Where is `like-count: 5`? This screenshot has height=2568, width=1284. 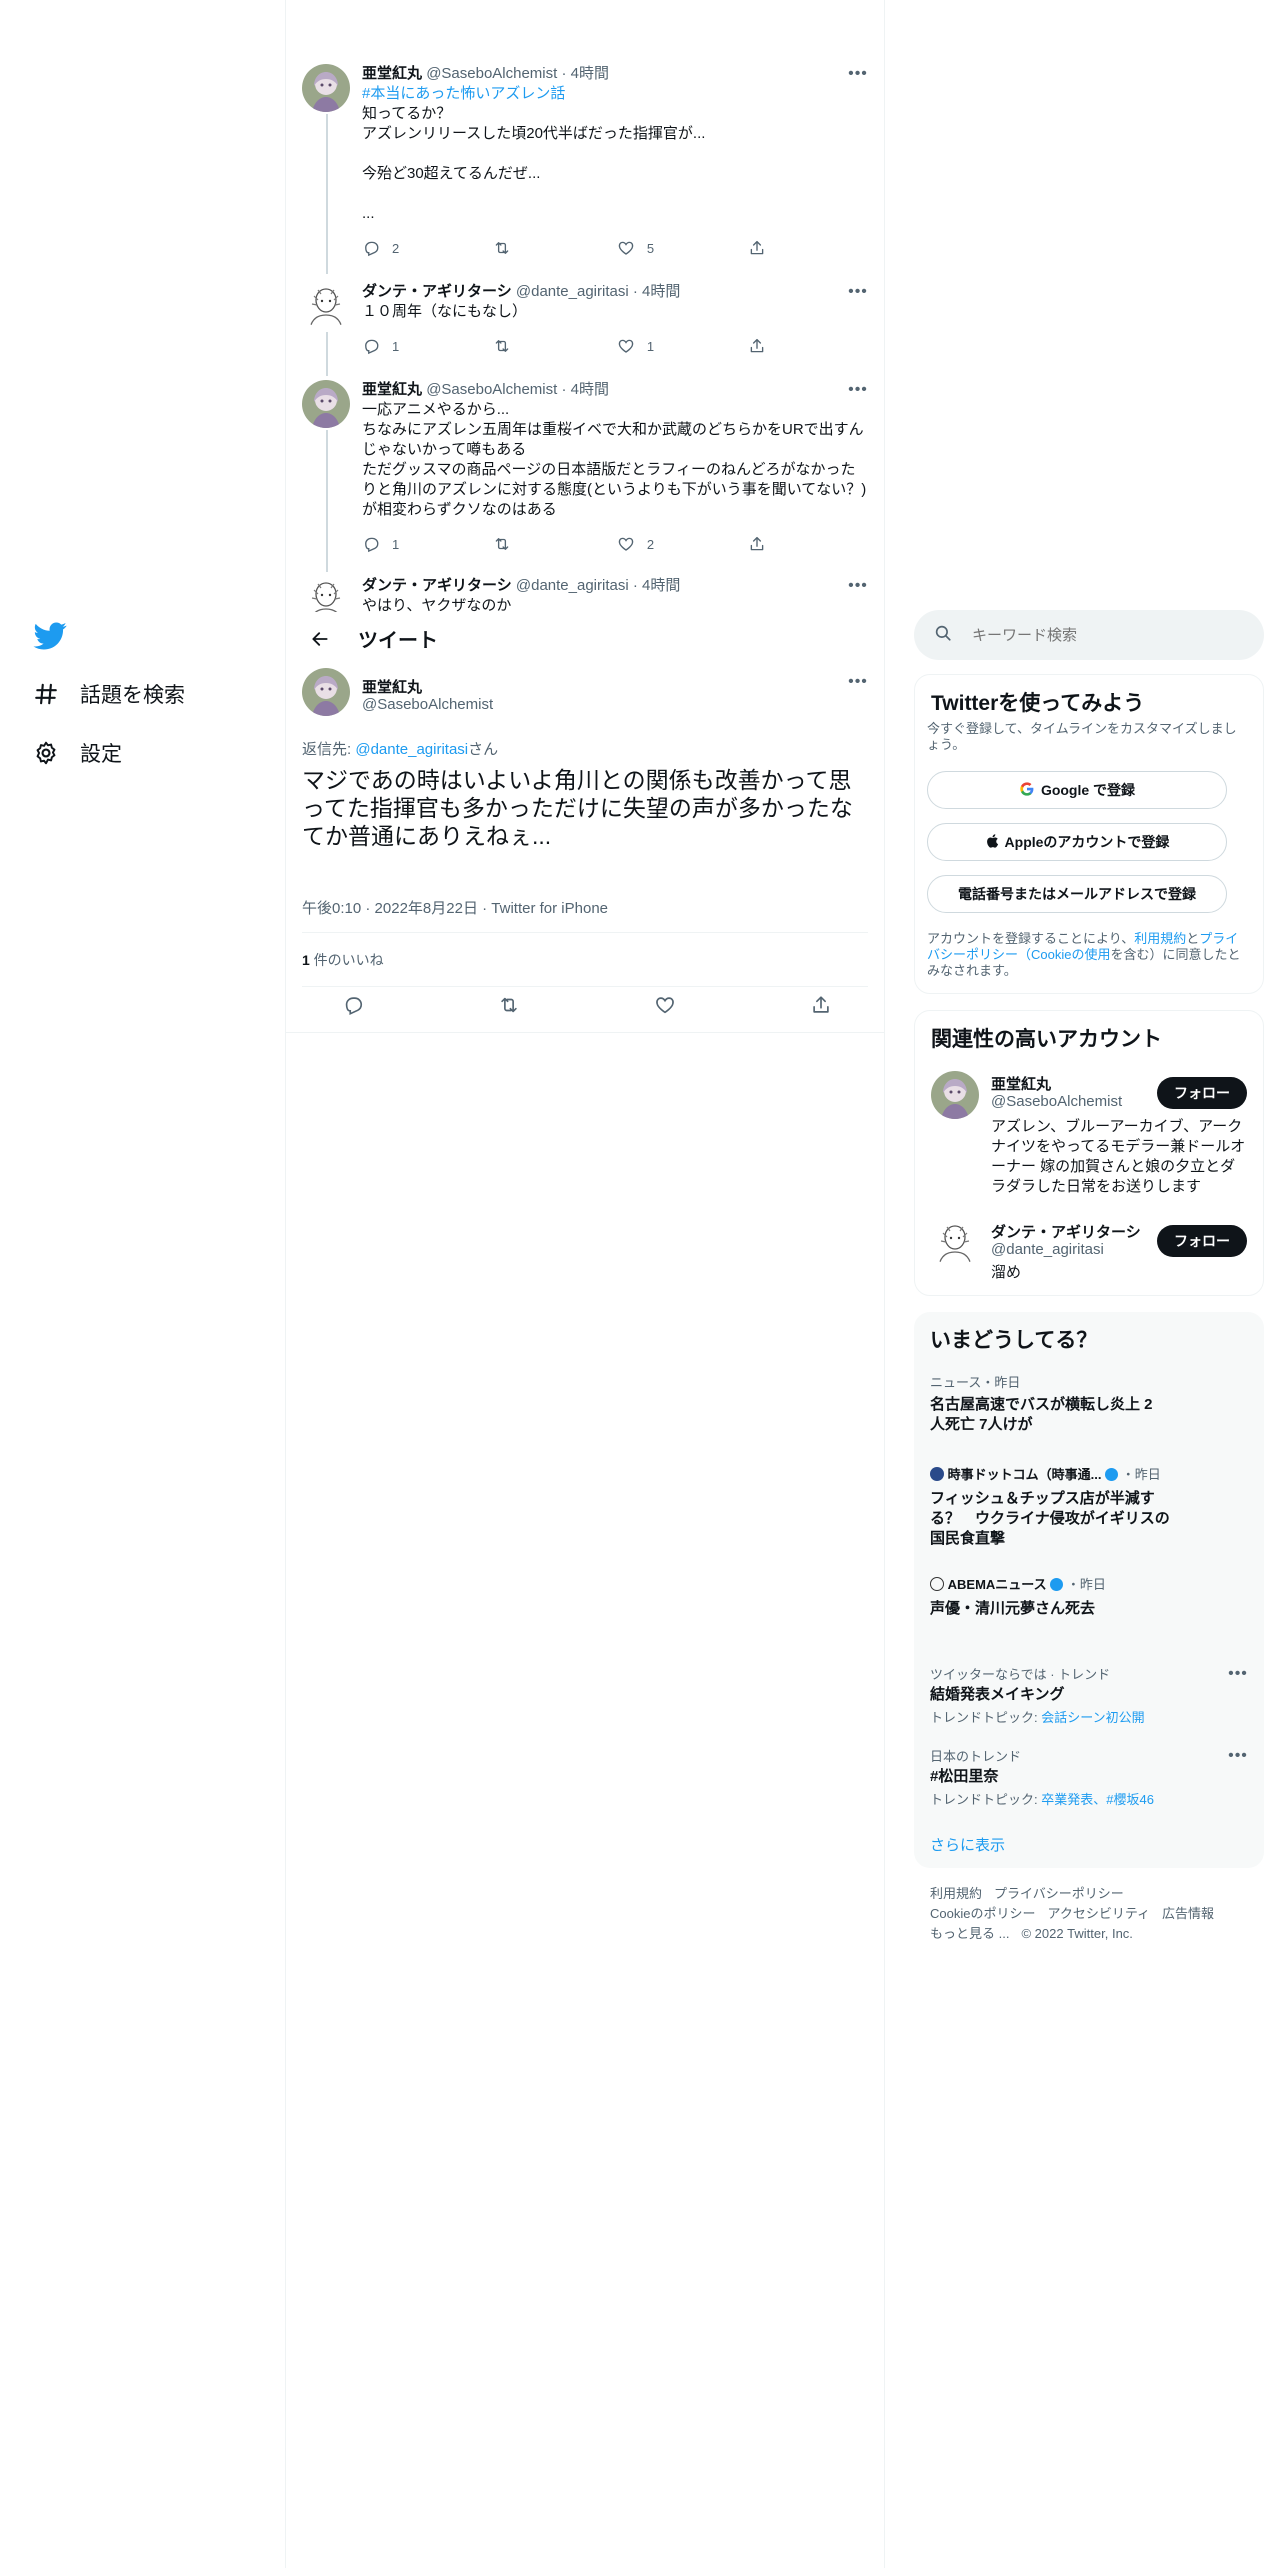
like-count: 5 is located at coordinates (650, 248).